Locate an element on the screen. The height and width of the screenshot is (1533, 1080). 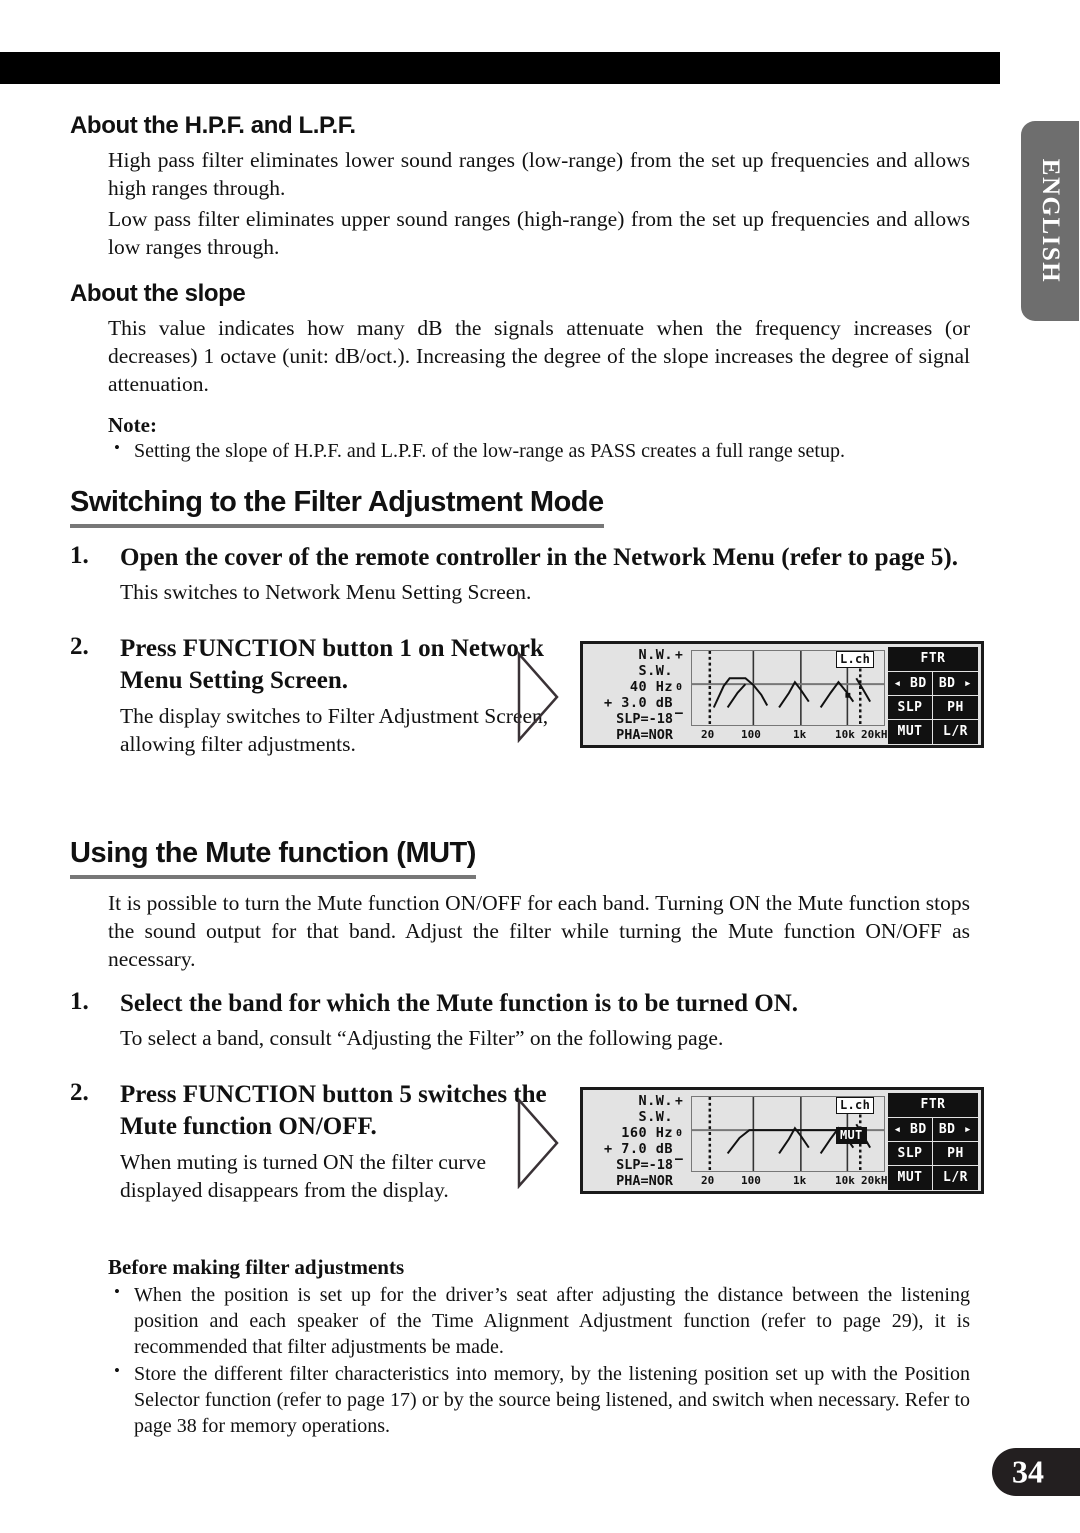
language-tab-label: ENGLISH is located at coordinates (1050, 221).